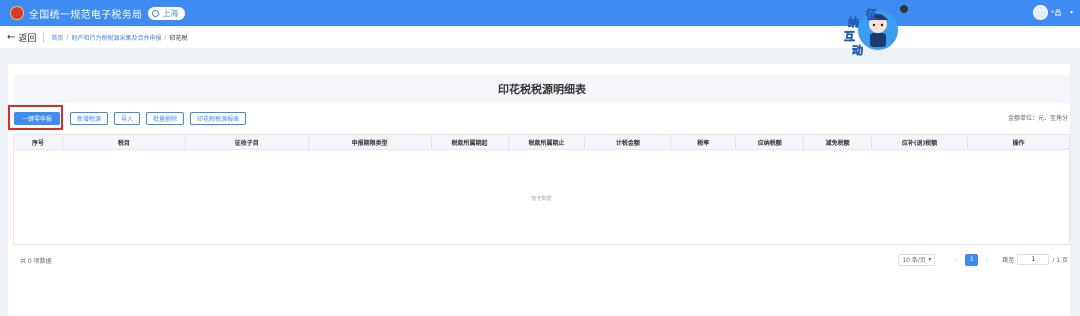 The image size is (1080, 316). What do you see at coordinates (628, 142) in the screenshot?
I see `column-header: 计税金额` at bounding box center [628, 142].